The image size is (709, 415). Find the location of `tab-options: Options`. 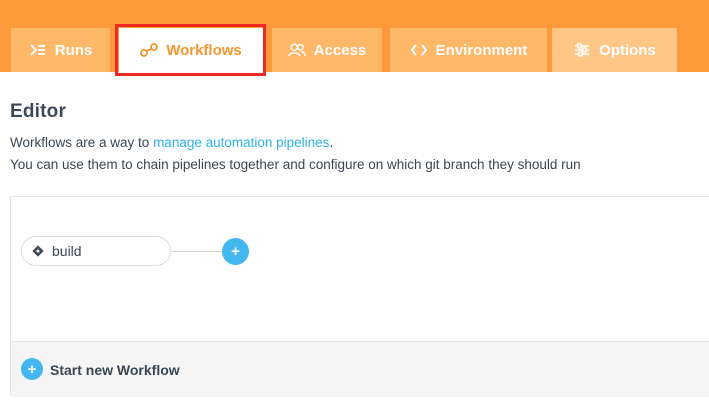

tab-options: Options is located at coordinates (614, 50).